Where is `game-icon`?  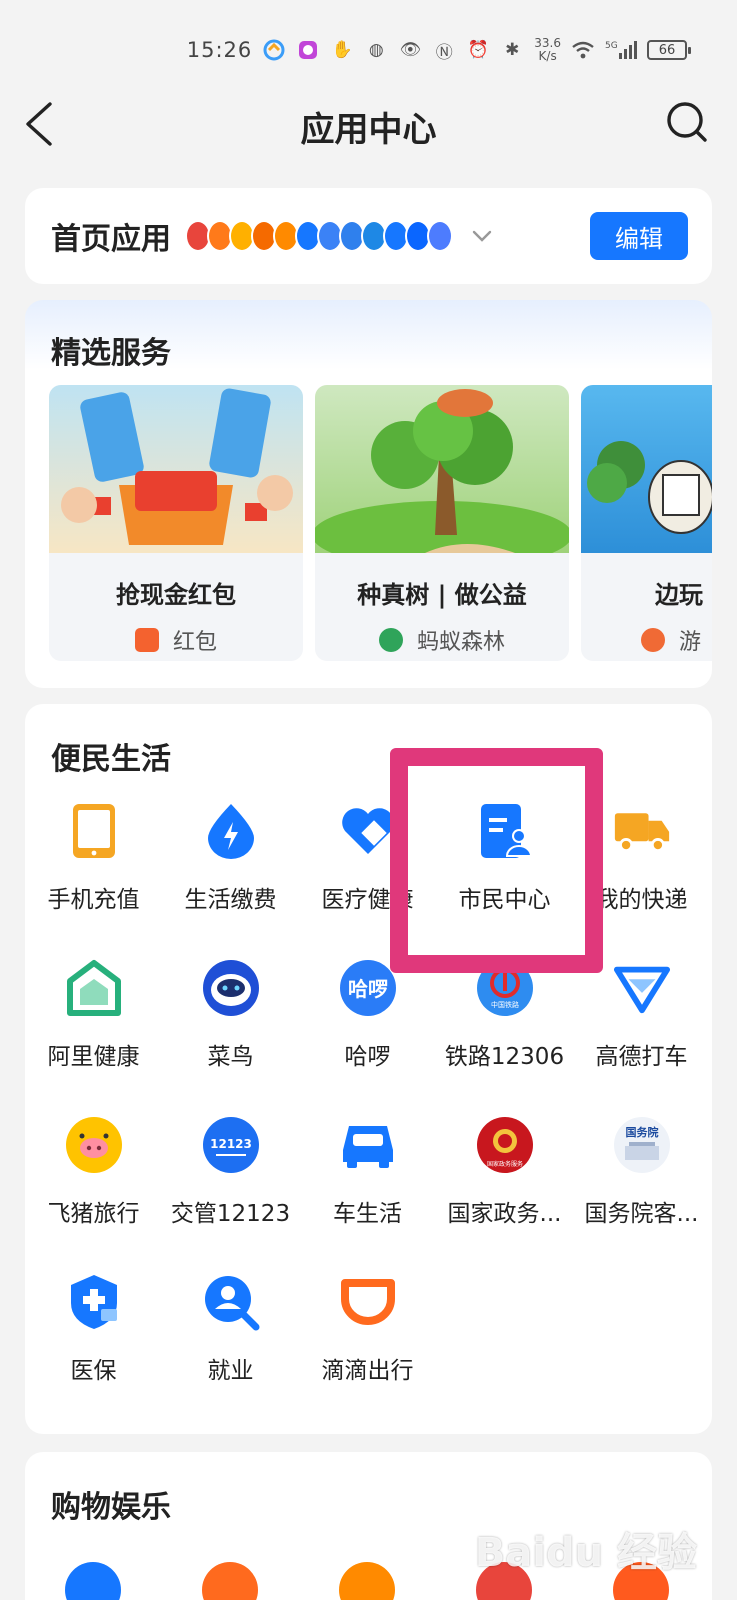
game-icon is located at coordinates (653, 640).